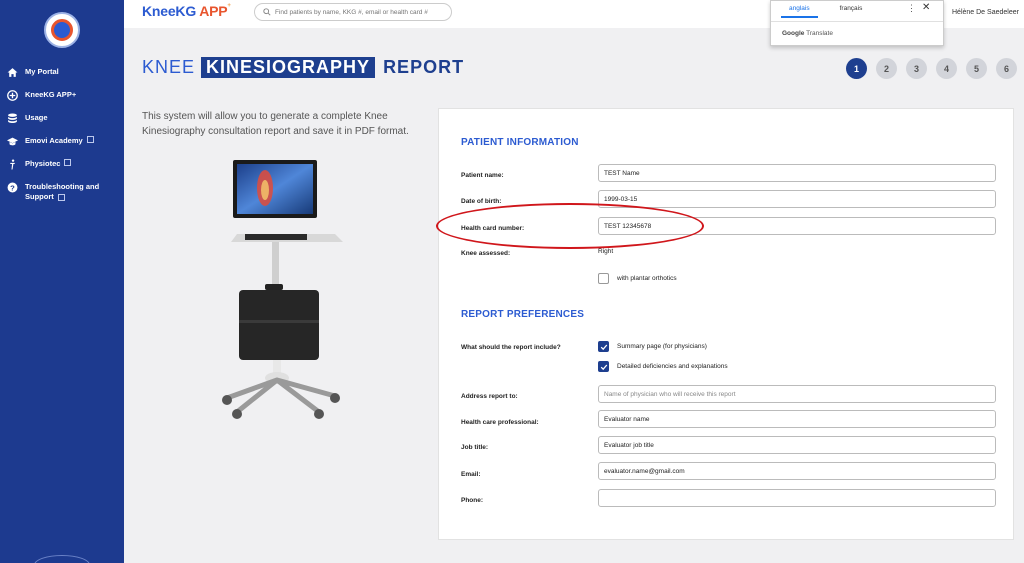 The image size is (1024, 563). Describe the element at coordinates (797, 394) in the screenshot. I see `address-report-field` at that location.